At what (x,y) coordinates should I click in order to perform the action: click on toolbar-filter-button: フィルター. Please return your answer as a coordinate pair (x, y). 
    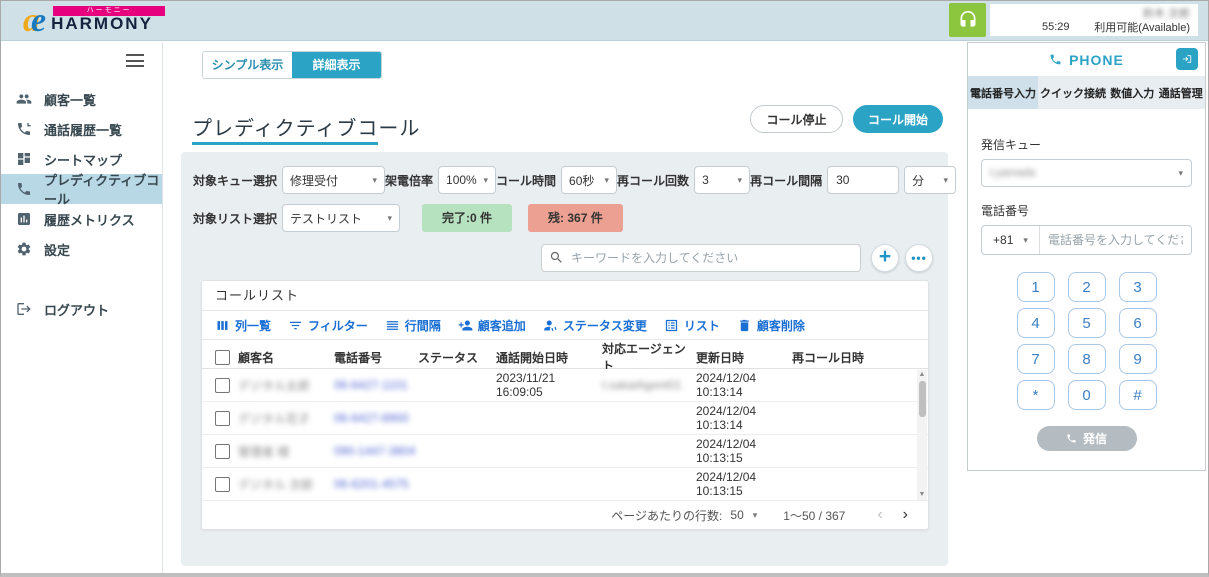
    Looking at the image, I should click on (328, 325).